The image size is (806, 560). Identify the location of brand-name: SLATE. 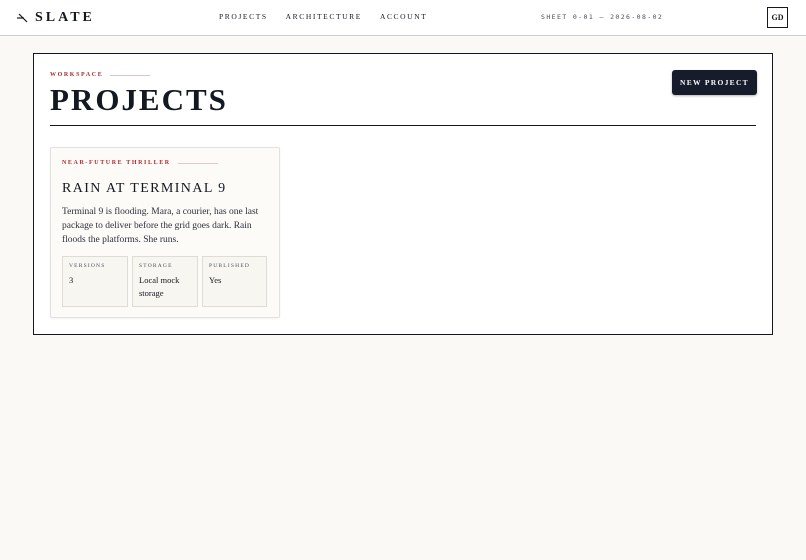
(65, 17).